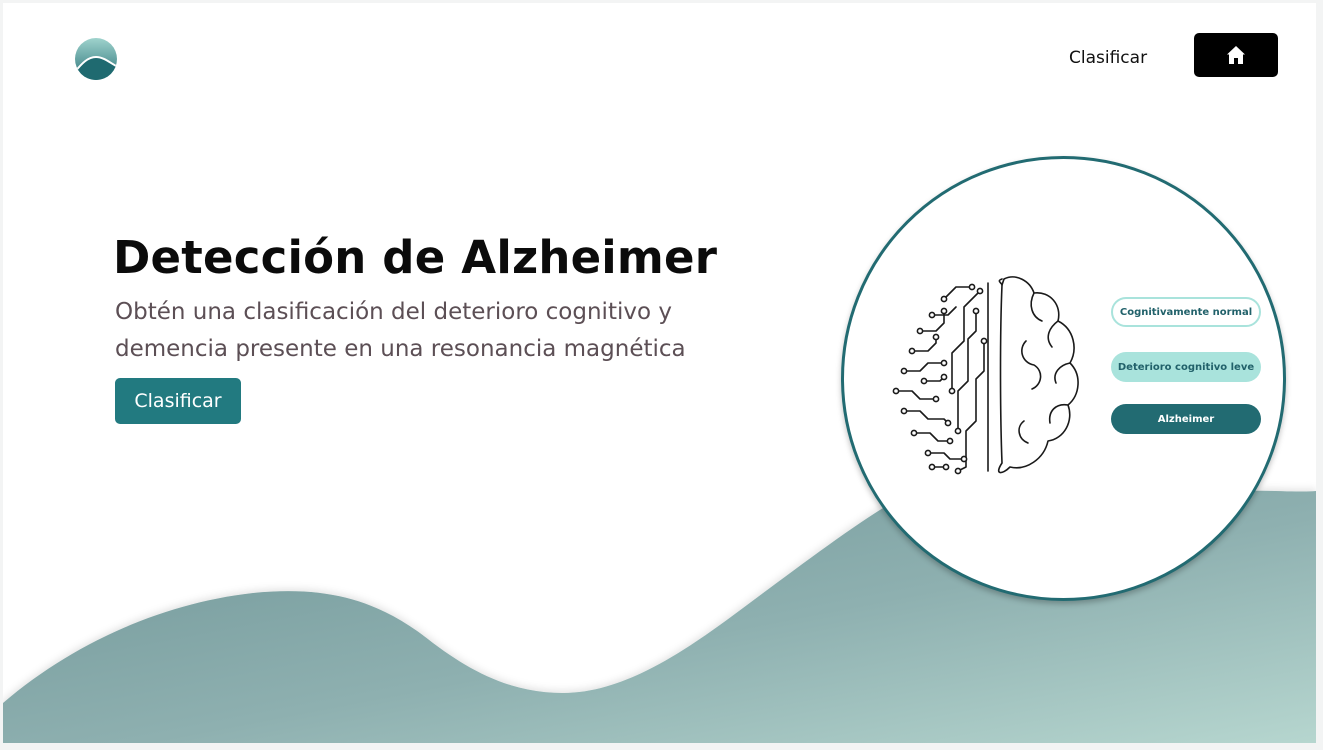 The height and width of the screenshot is (750, 1323). I want to click on home-icon, so click(1236, 55).